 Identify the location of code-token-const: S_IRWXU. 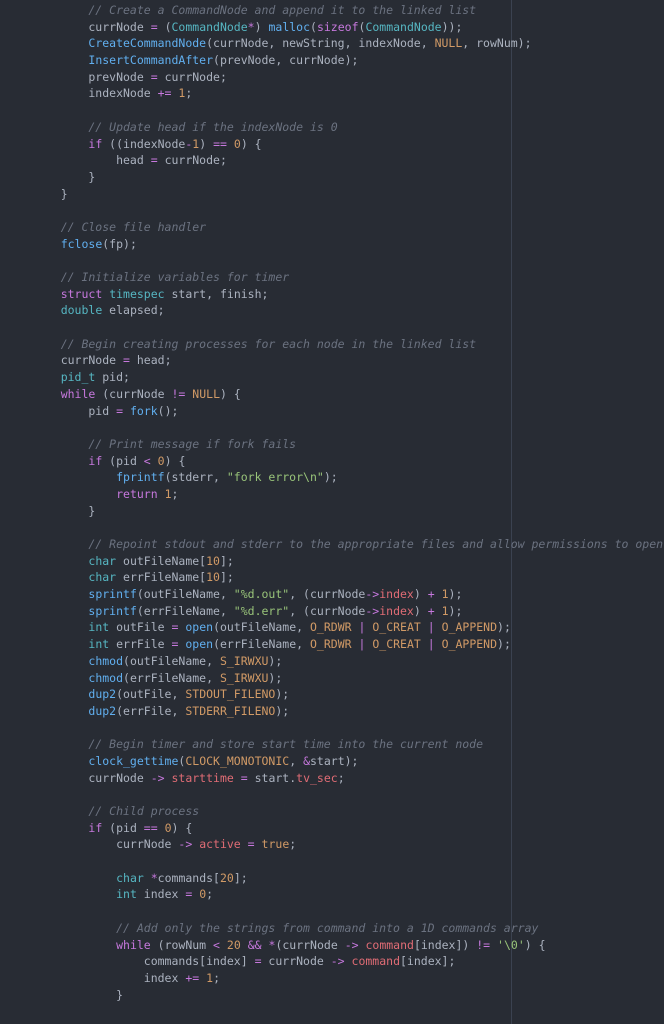
(244, 660).